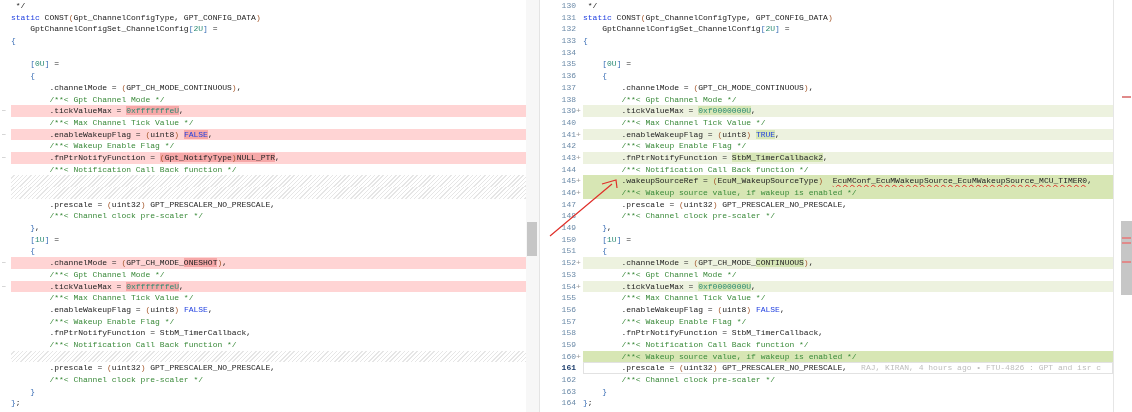 This screenshot has height=412, width=1132. I want to click on code-line: .channelMode = (GPT_CH_MODE_ONESHOT),, so click(138, 263).